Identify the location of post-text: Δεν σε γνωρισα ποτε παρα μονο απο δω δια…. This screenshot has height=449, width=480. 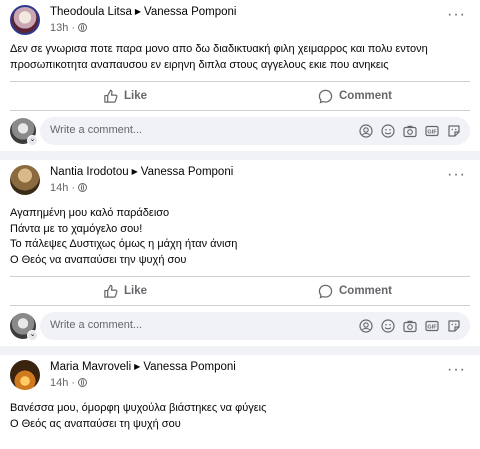
(240, 57).